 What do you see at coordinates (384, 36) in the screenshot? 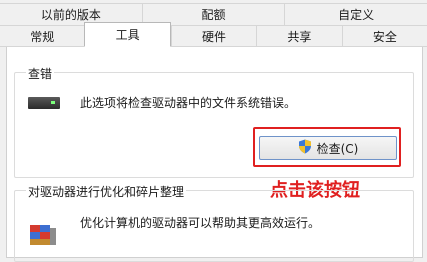
I see `tab-security: 安全` at bounding box center [384, 36].